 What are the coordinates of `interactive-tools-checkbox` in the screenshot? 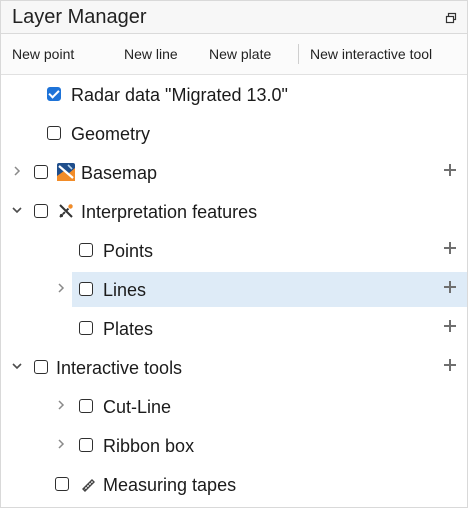 It's located at (41, 367).